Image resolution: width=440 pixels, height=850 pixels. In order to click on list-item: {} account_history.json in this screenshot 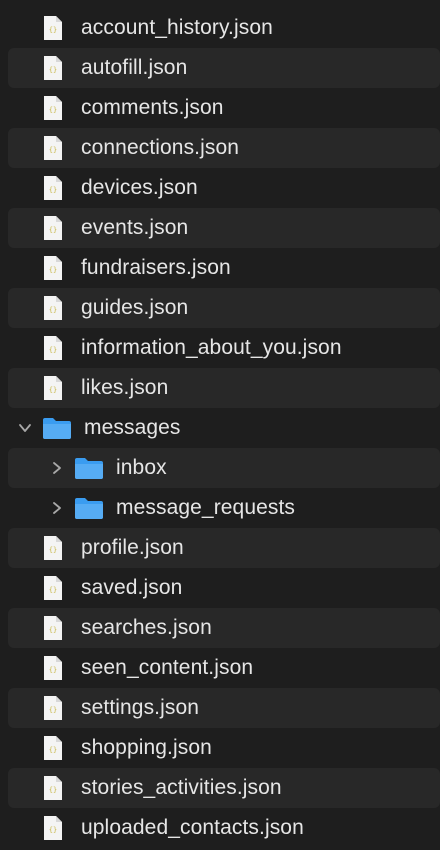, I will do `click(220, 28)`.